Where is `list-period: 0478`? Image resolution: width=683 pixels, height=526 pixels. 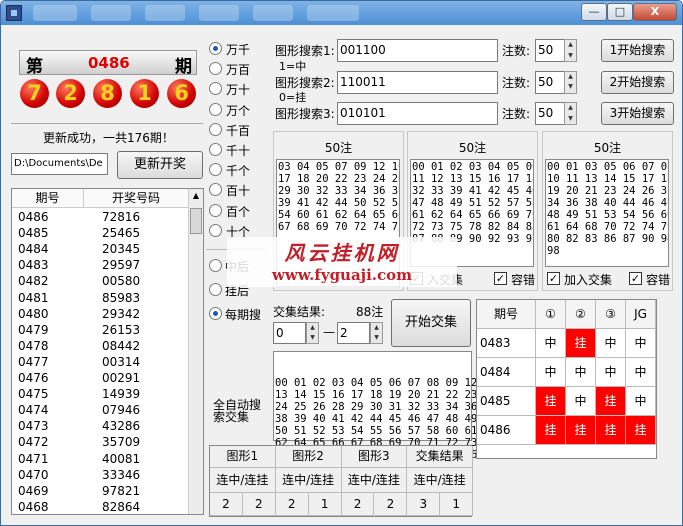
list-period: 0478 is located at coordinates (48, 346).